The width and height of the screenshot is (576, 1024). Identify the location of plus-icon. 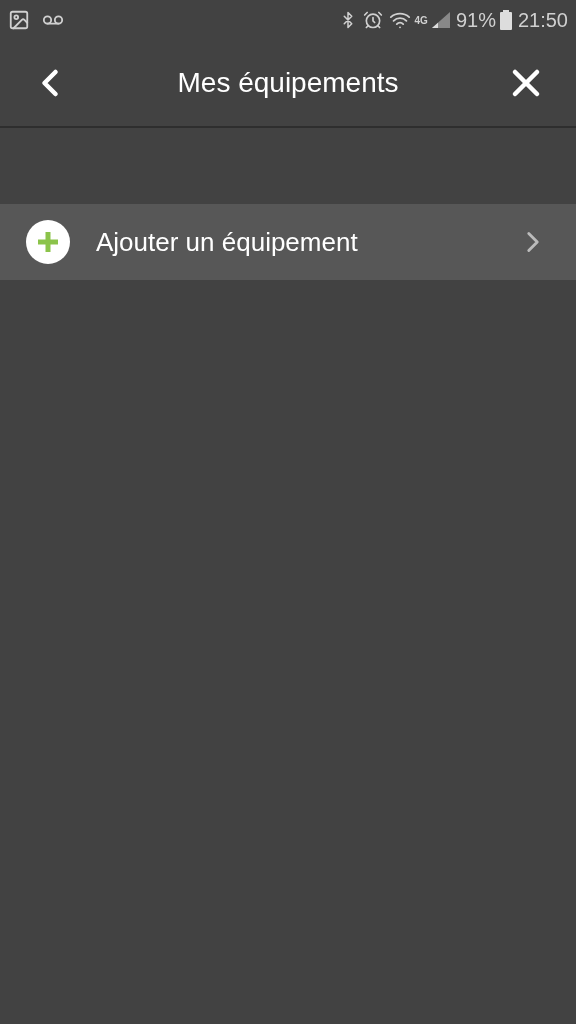
(48, 242).